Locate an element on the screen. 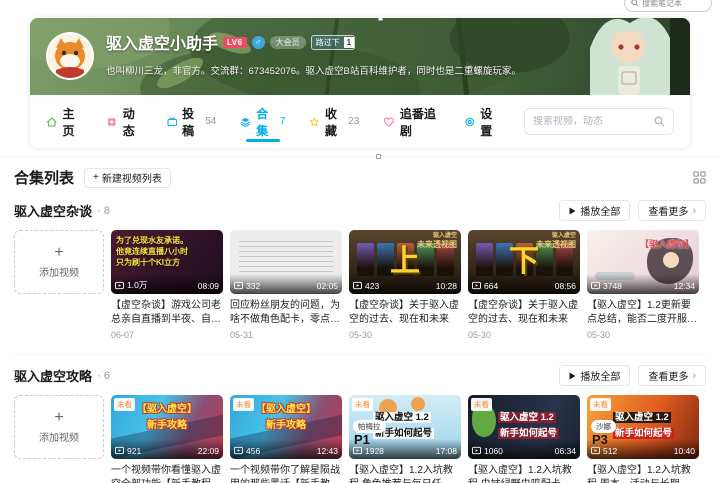 The image size is (720, 483). tv-icon is located at coordinates (171, 121).